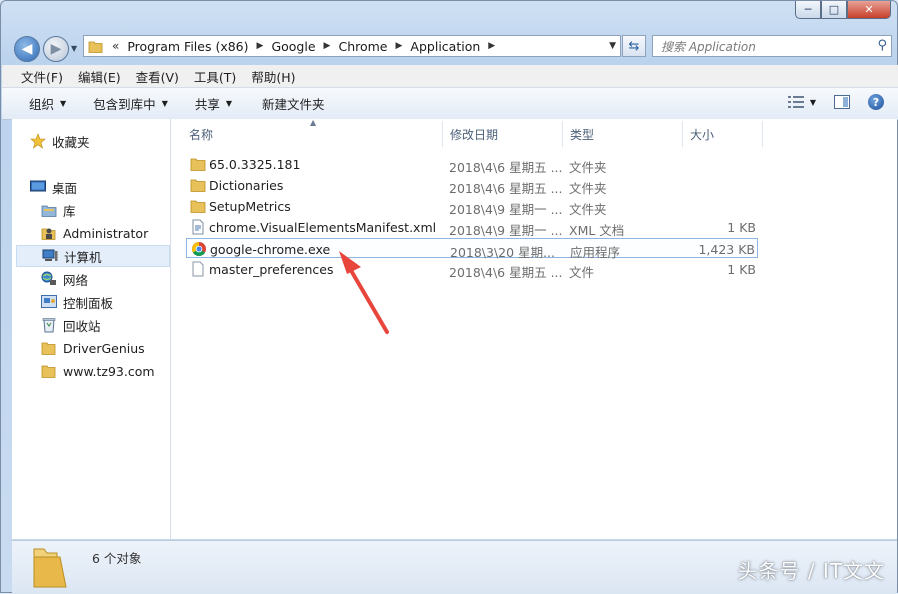 This screenshot has width=898, height=594. What do you see at coordinates (82, 326) in the screenshot?
I see `nav-label: 回收站` at bounding box center [82, 326].